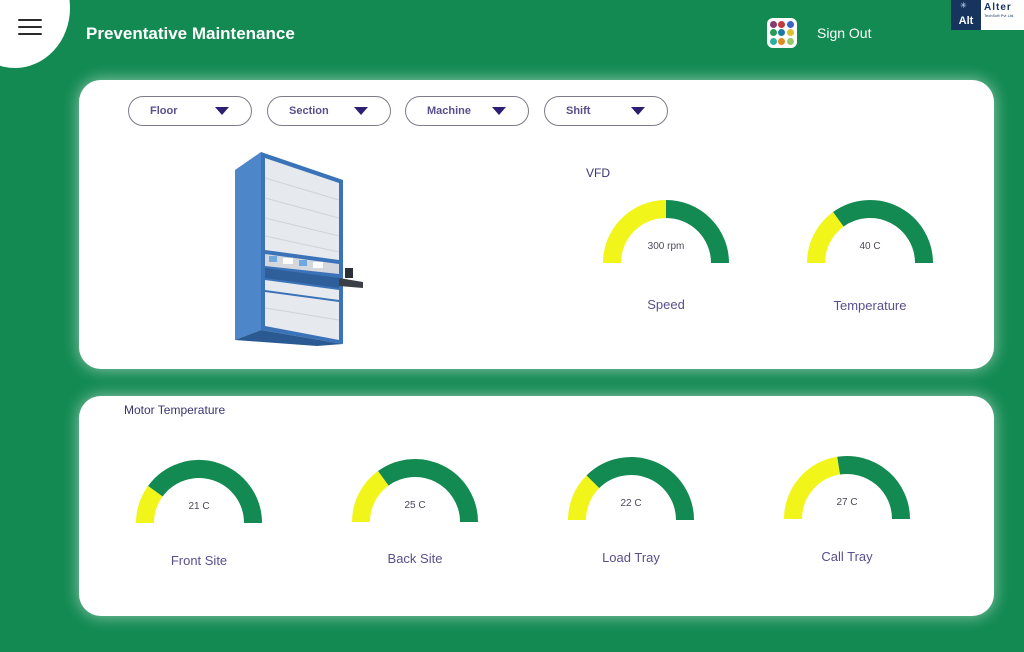 This screenshot has height=652, width=1024. I want to click on logo-mark: Alt, so click(966, 15).